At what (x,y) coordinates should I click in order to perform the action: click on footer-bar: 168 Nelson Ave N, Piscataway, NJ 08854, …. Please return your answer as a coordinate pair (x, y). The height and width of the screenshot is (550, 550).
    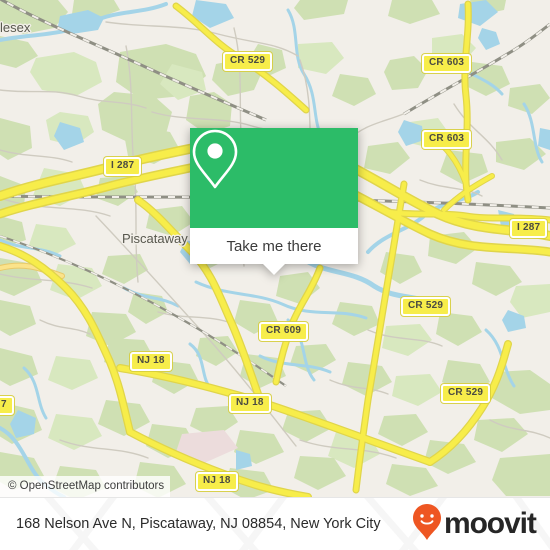
    Looking at the image, I should click on (275, 523).